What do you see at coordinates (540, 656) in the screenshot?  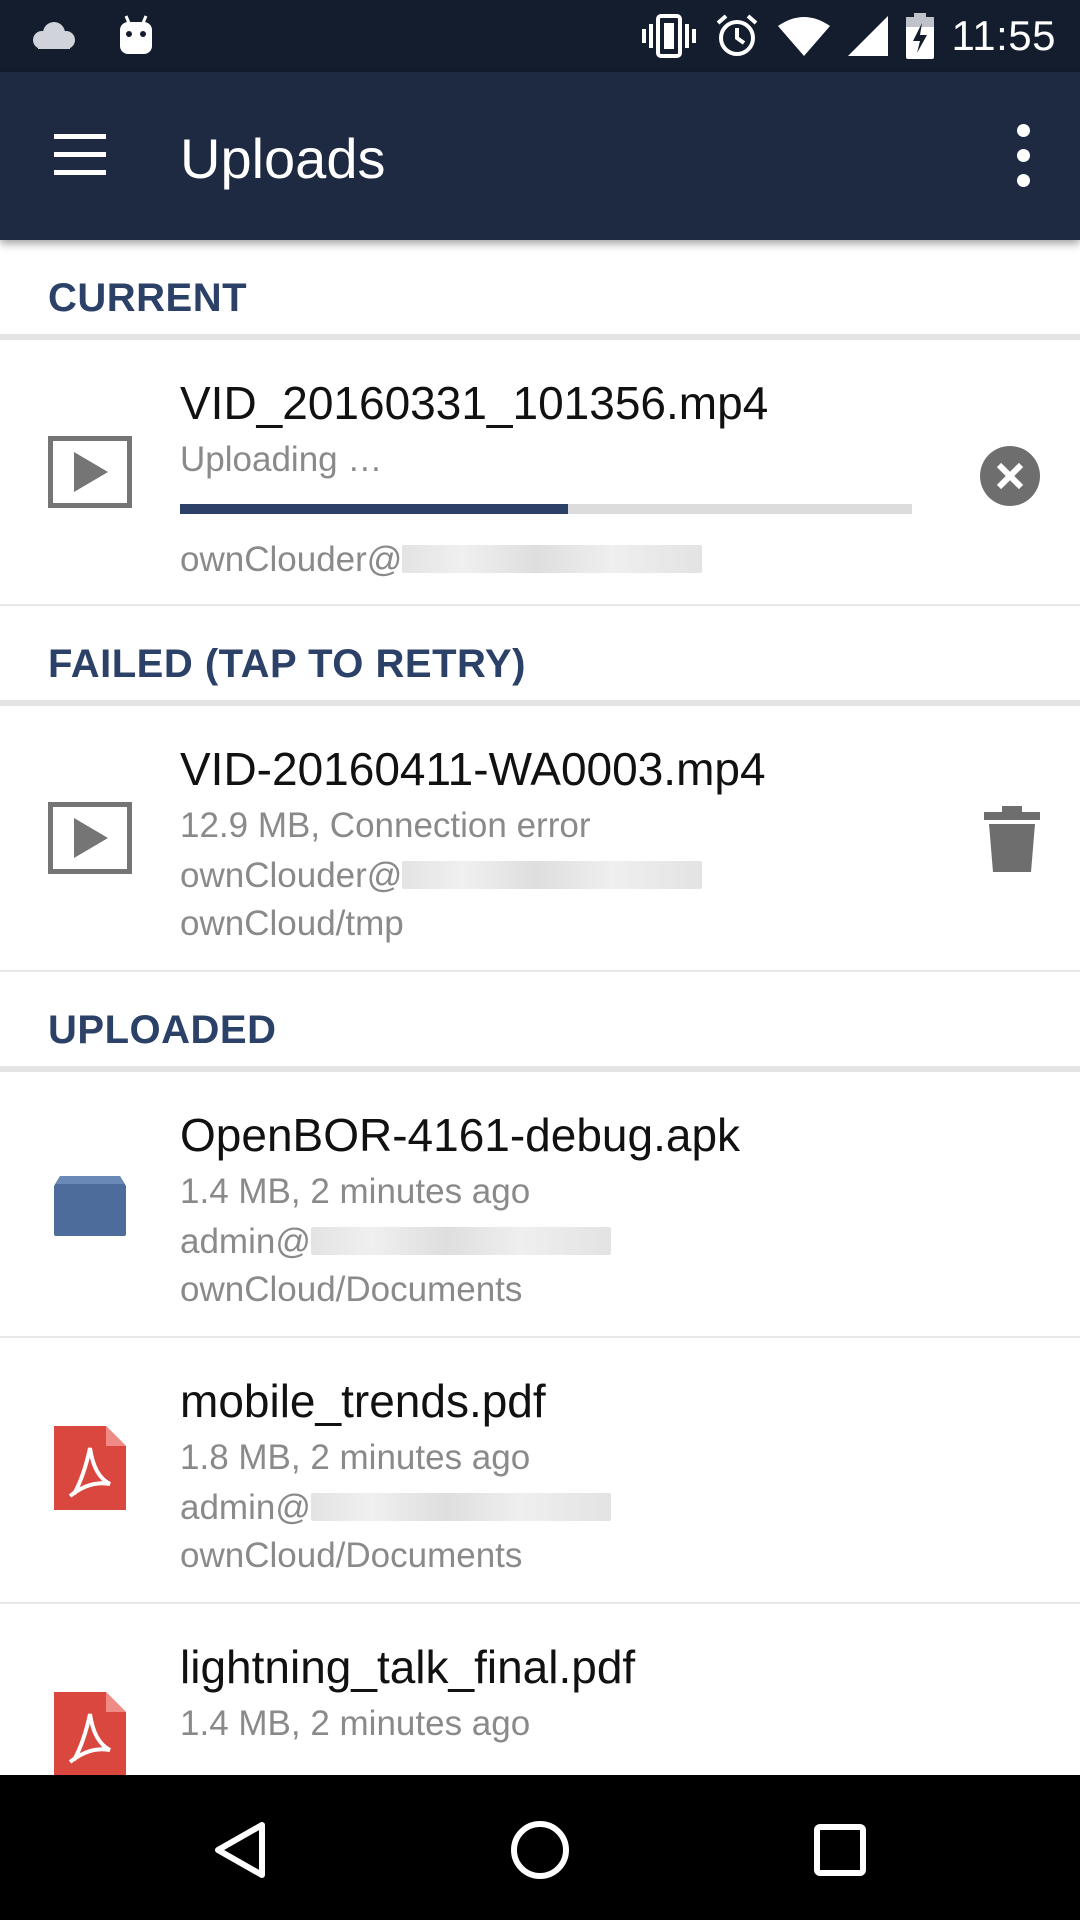 I see `section-header-failed: FAILED (TAP TO RETRY)` at bounding box center [540, 656].